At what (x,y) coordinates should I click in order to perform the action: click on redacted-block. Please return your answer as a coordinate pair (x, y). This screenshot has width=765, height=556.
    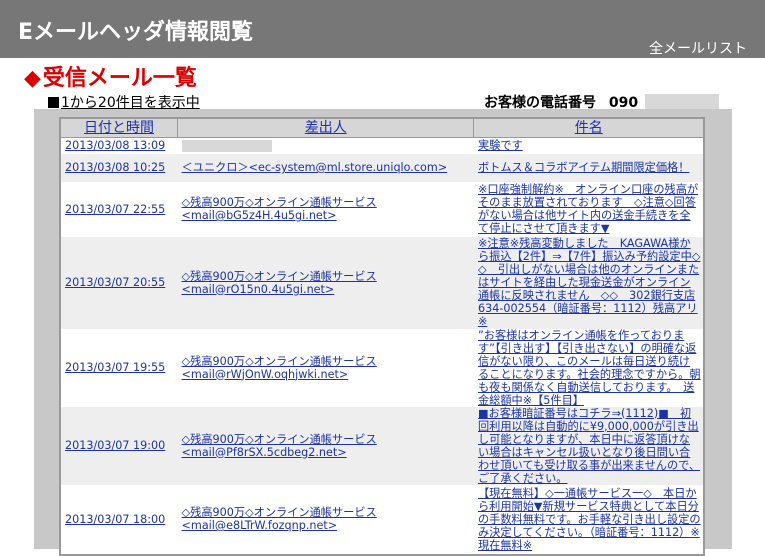
    Looking at the image, I should click on (226, 146).